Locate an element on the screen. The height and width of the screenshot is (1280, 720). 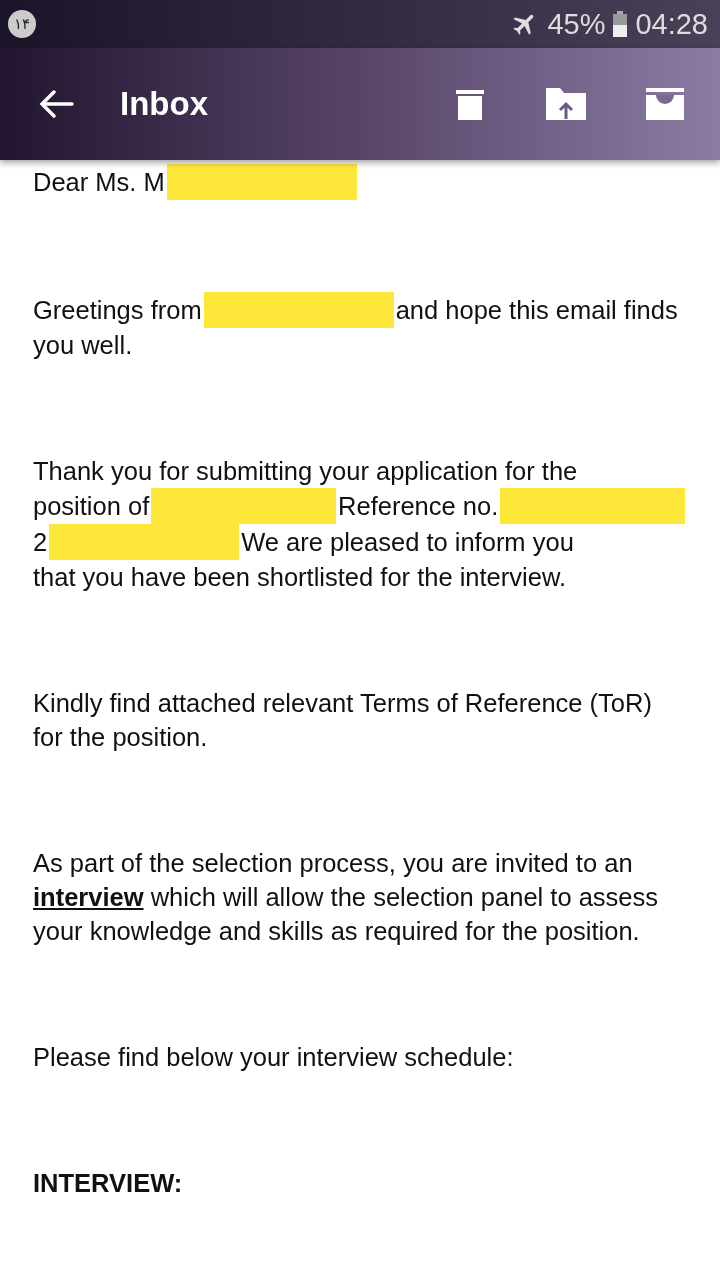
battery-percent: 45% is located at coordinates (576, 24).